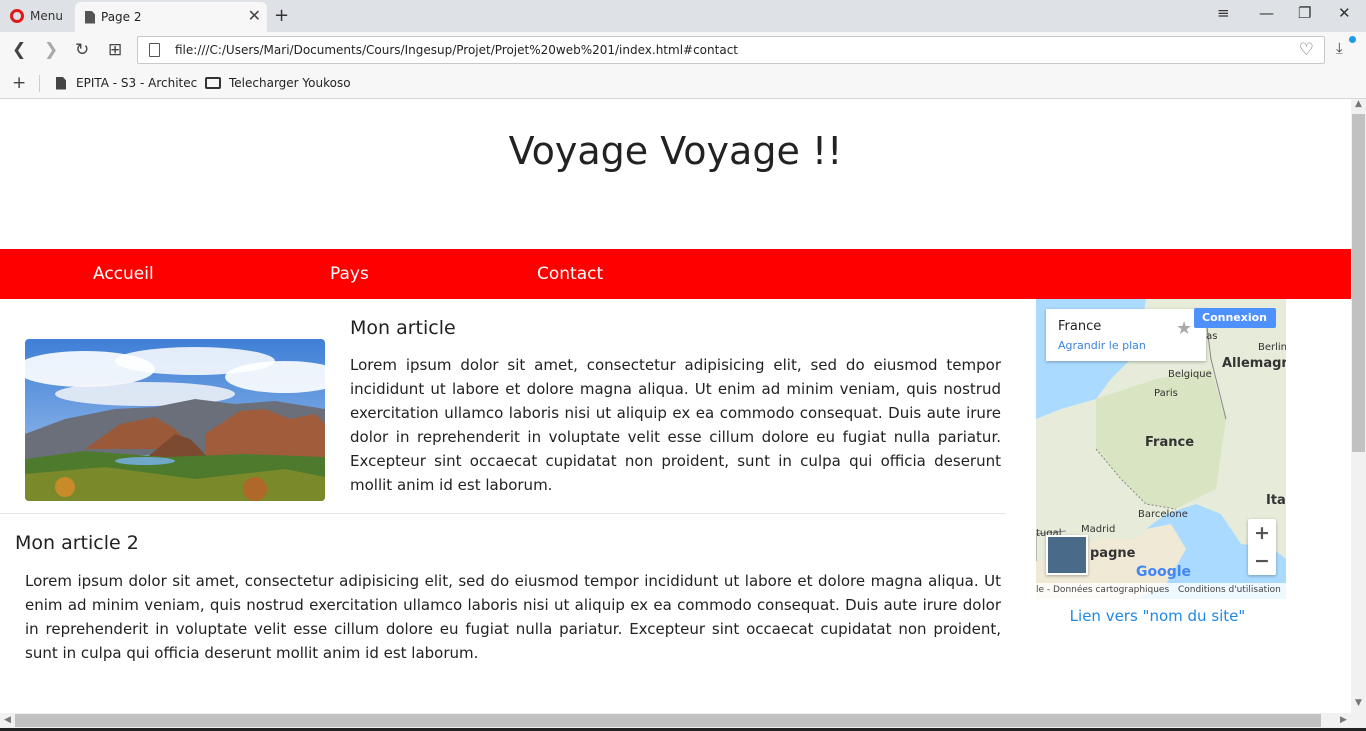 Image resolution: width=1366 pixels, height=731 pixels. What do you see at coordinates (1304, 13) in the screenshot?
I see `restore-icon: ❐` at bounding box center [1304, 13].